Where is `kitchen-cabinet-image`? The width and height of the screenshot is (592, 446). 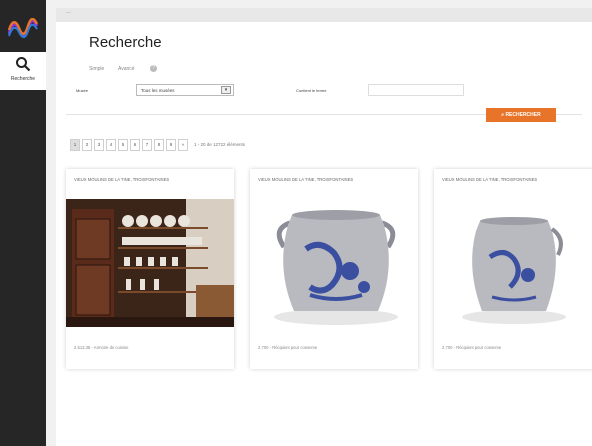 kitchen-cabinet-image is located at coordinates (150, 263).